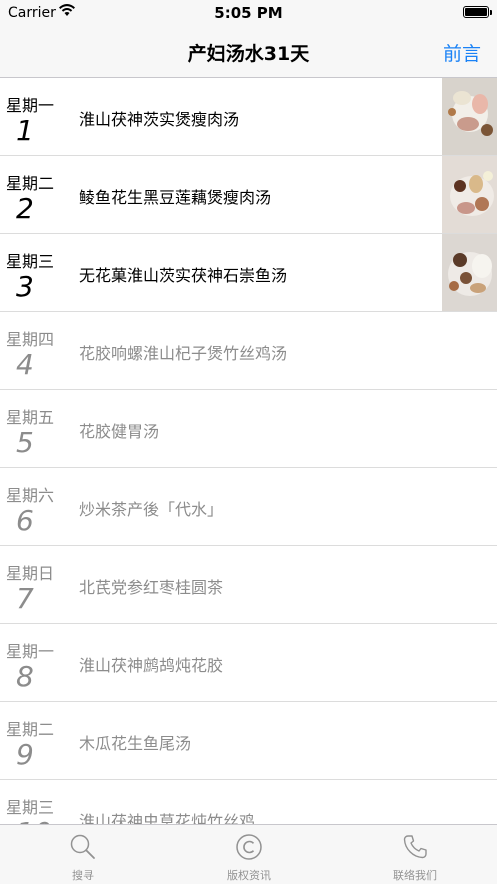  I want to click on weekday-label: 星期四, so click(30, 339).